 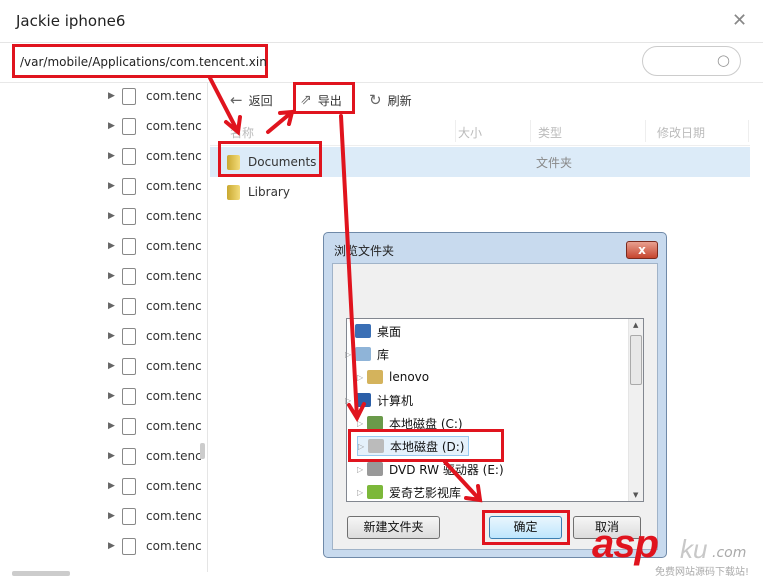 What do you see at coordinates (694, 549) in the screenshot?
I see `watermark-ku: ku` at bounding box center [694, 549].